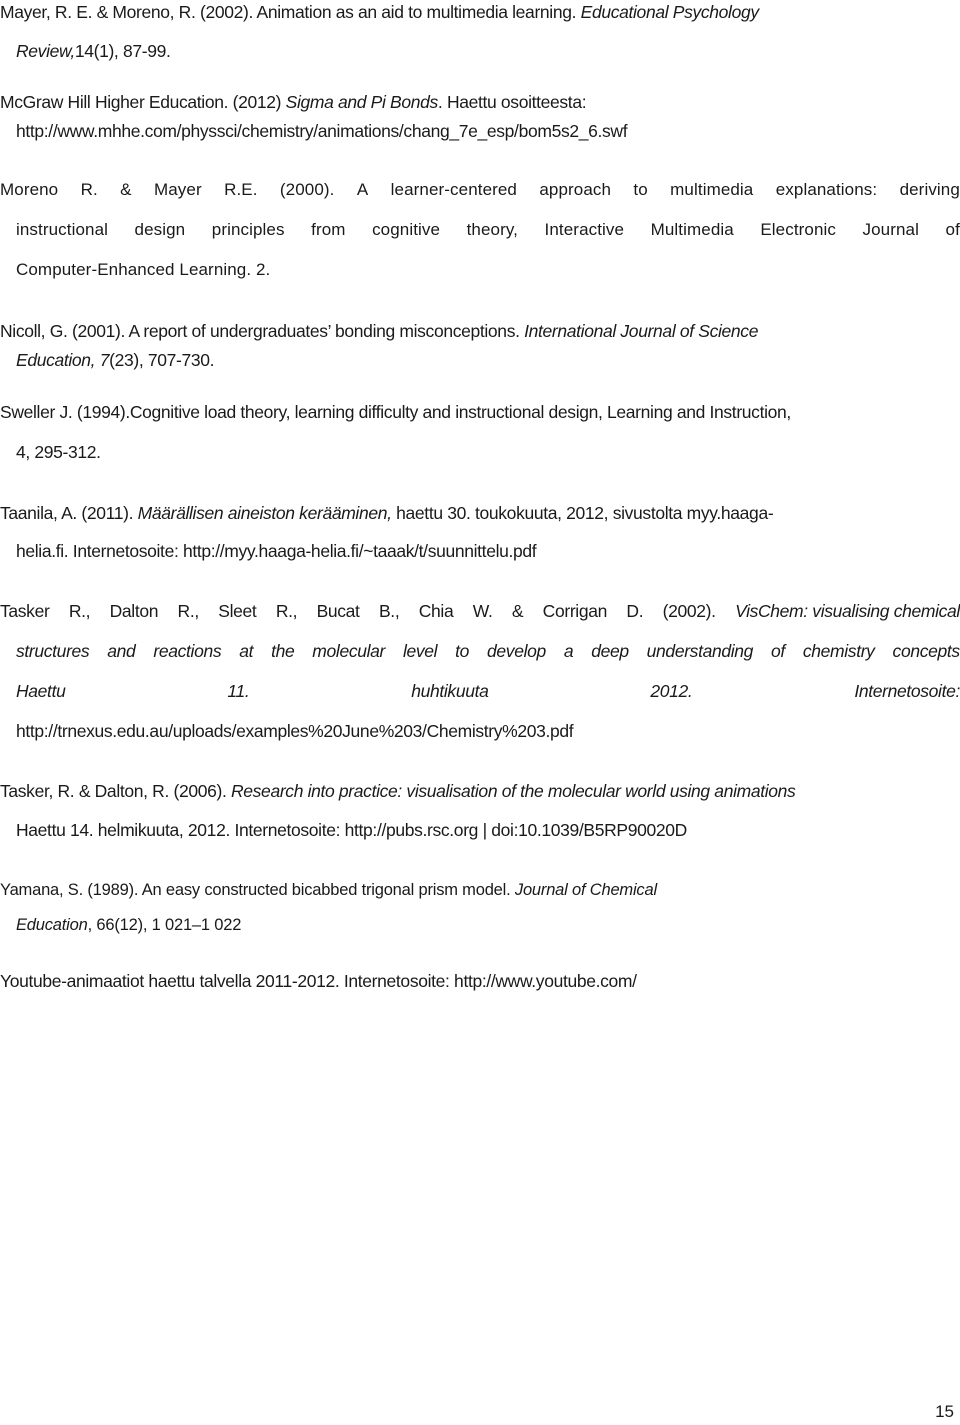  I want to click on word: W., so click(482, 611).